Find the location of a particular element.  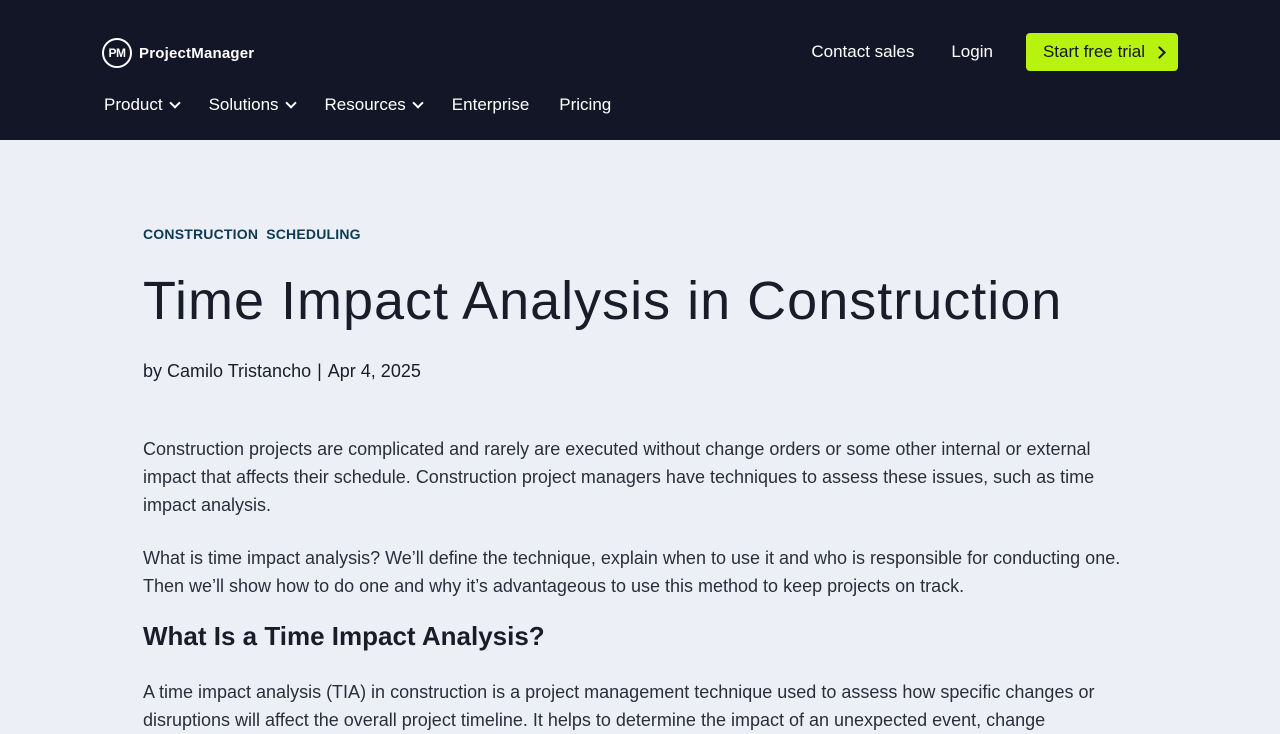

pm-logo-icon: PM is located at coordinates (117, 53).